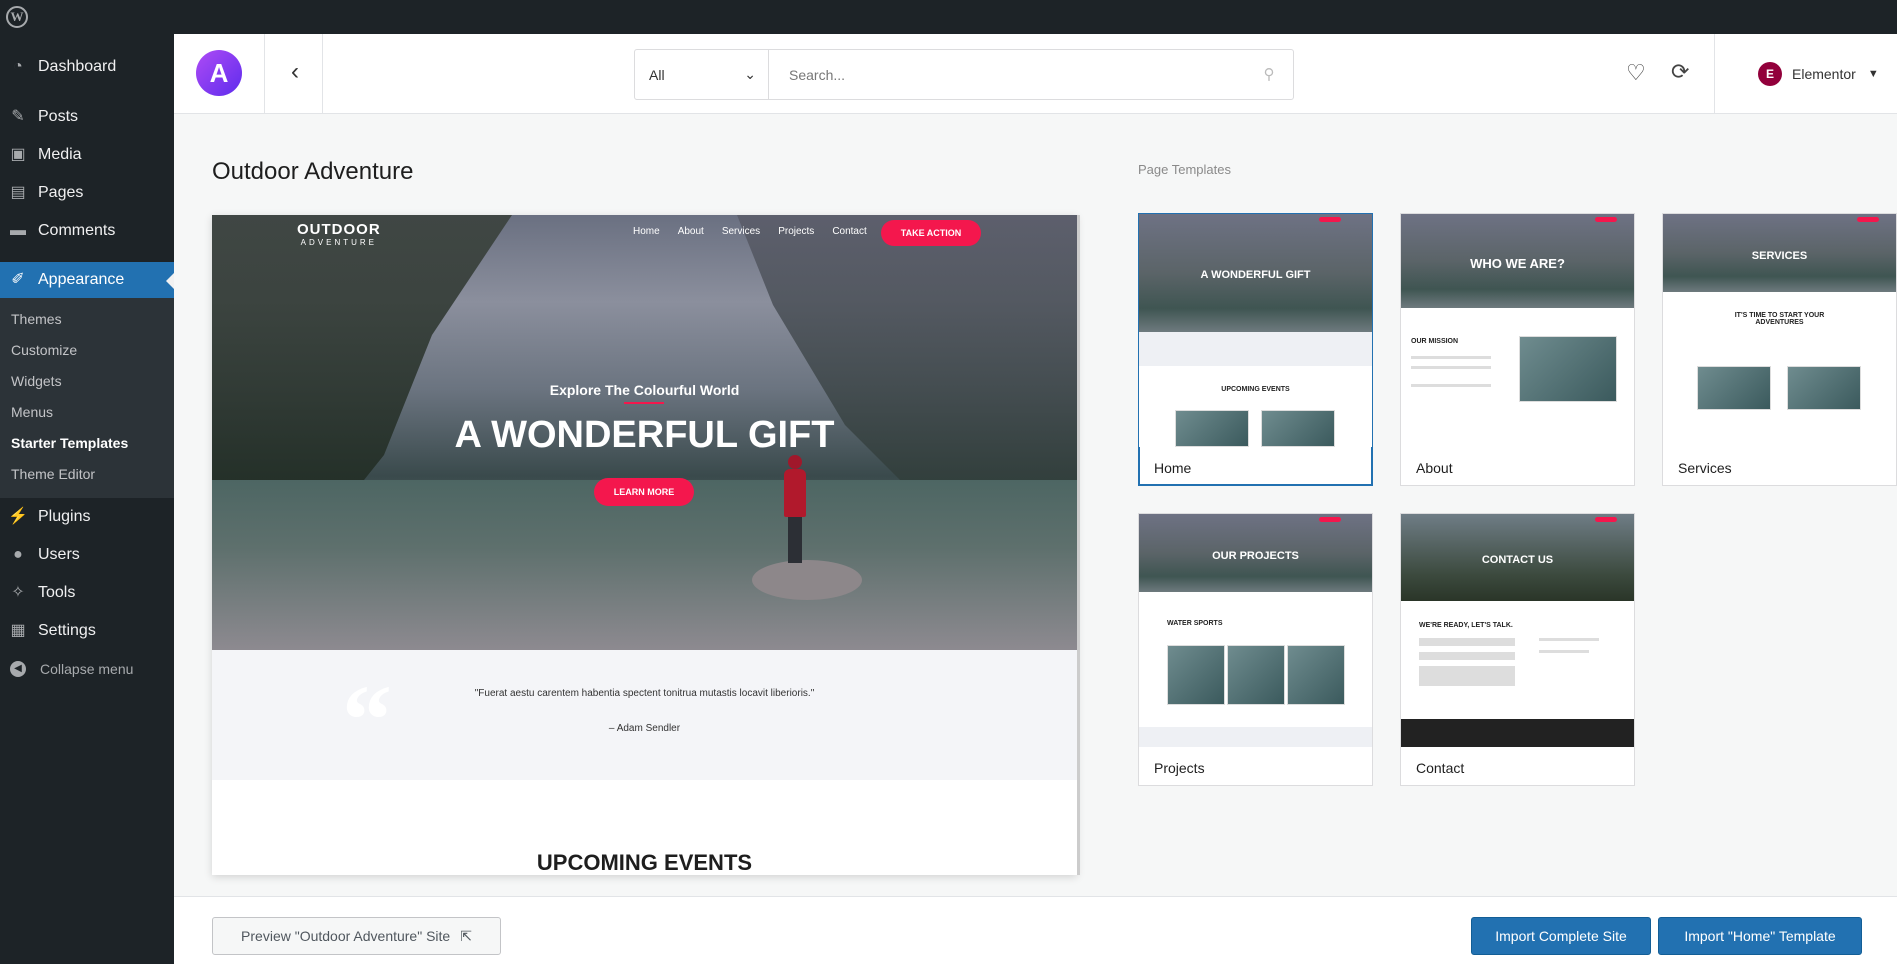 The width and height of the screenshot is (1897, 964). Describe the element at coordinates (1255, 330) in the screenshot. I see `template-thumbnail: A WONDERFUL GIFT UPCOMING EVENTS` at that location.